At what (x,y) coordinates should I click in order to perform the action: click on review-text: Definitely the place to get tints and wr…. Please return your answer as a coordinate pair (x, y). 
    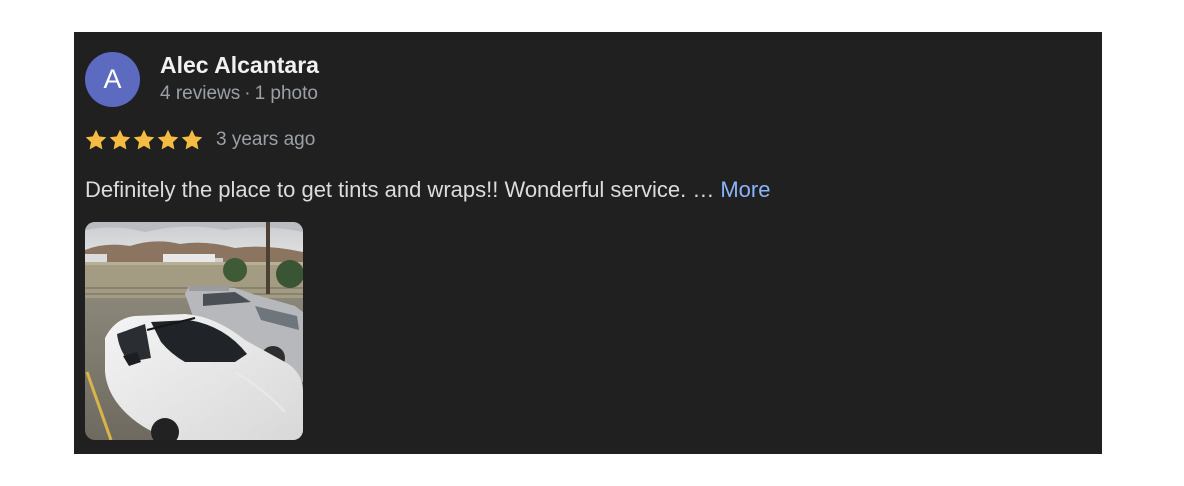
    Looking at the image, I should click on (400, 189).